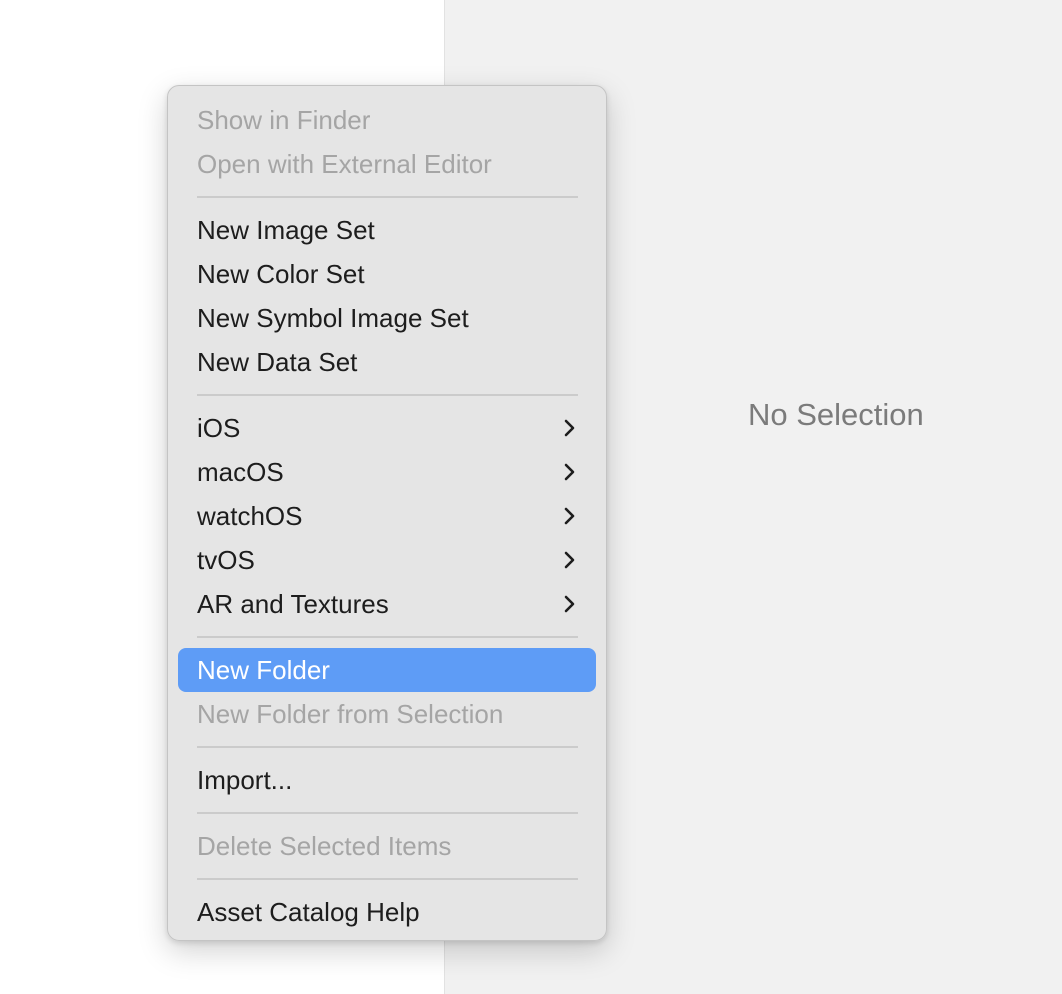 The height and width of the screenshot is (994, 1062). What do you see at coordinates (286, 230) in the screenshot?
I see `menu-item-label: New Image Set` at bounding box center [286, 230].